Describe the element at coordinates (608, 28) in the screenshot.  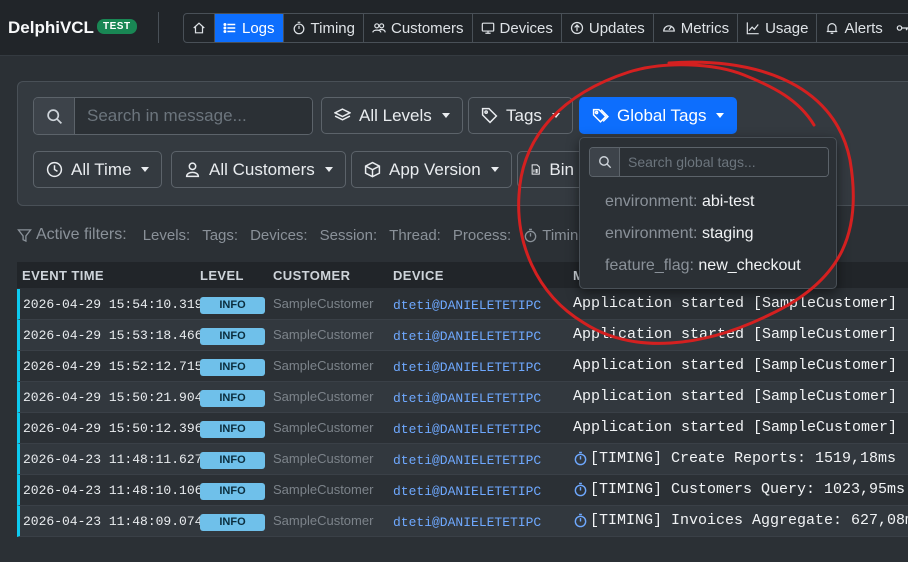
I see `nav-updates: Updates` at that location.